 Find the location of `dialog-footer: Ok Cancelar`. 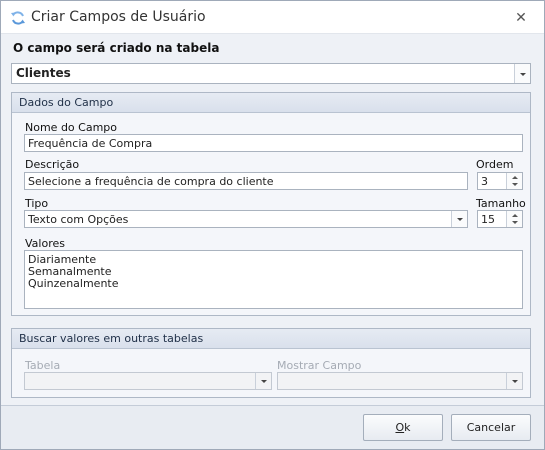

dialog-footer: Ok Cancelar is located at coordinates (272, 427).